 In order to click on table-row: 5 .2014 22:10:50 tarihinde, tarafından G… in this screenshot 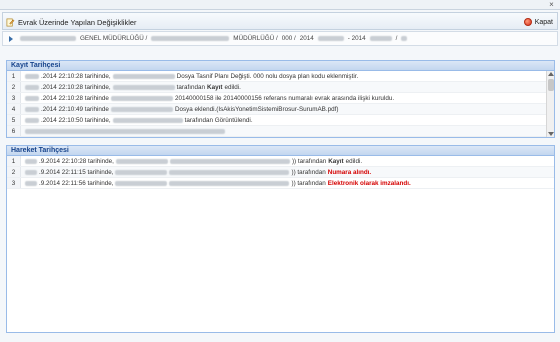, I will do `click(280, 120)`.